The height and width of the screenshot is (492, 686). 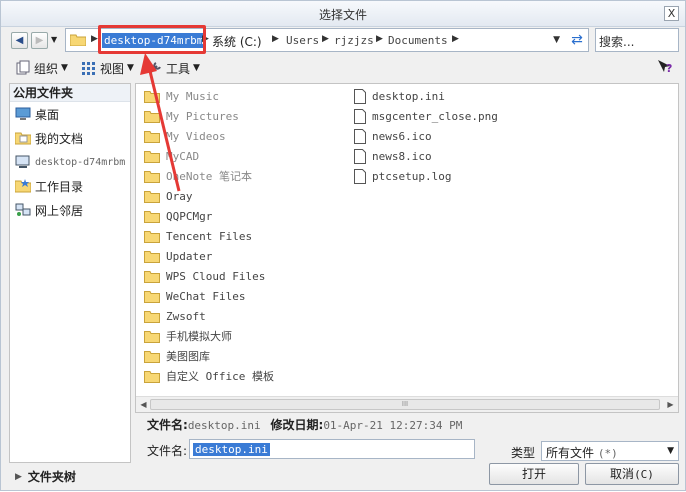 I want to click on list-item: WPS Cloud Files, so click(x=209, y=276).